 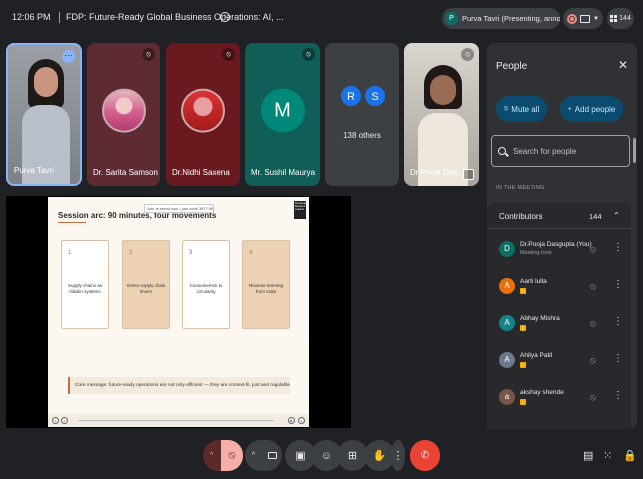 I want to click on chat-icon: ▤, so click(x=588, y=455).